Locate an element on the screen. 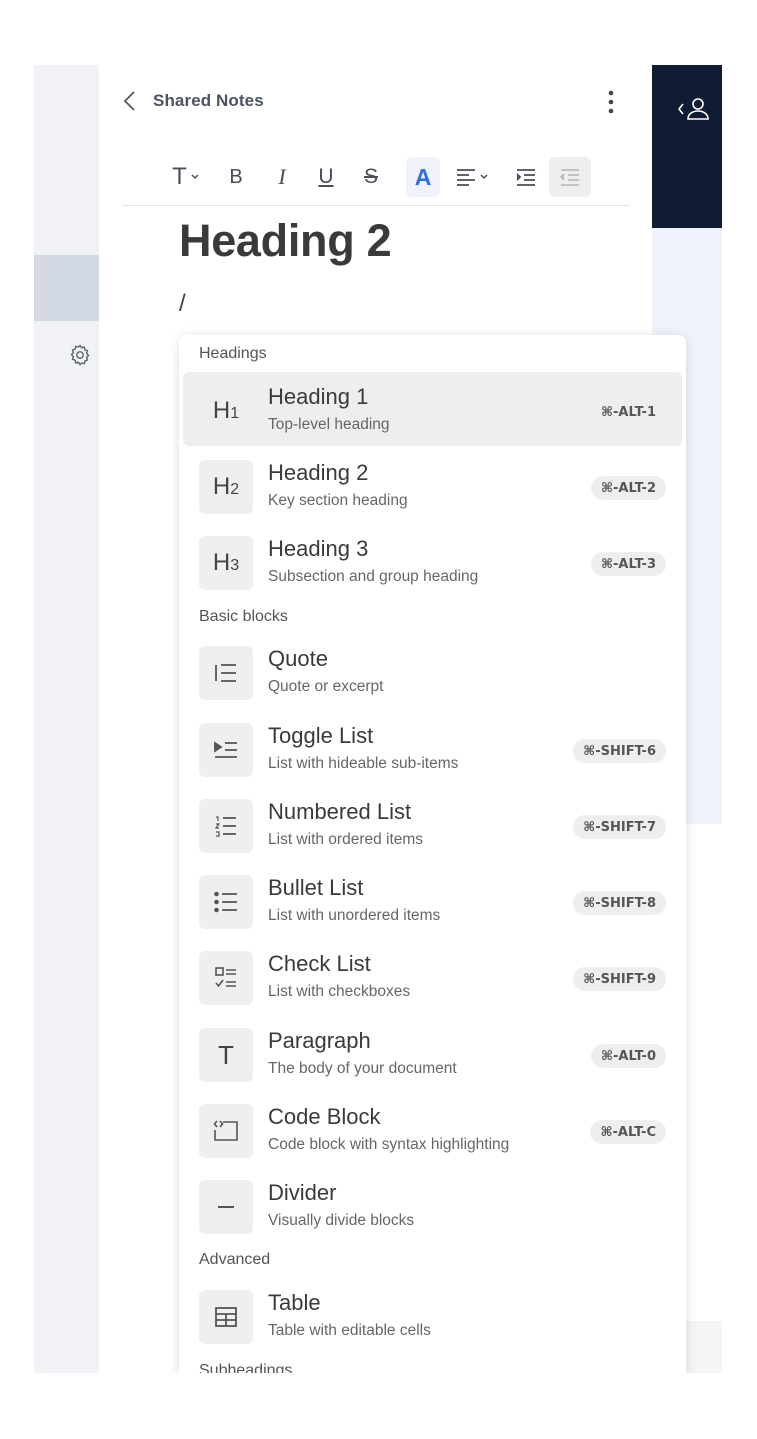 The height and width of the screenshot is (1439, 757). check-list-icon is located at coordinates (226, 978).